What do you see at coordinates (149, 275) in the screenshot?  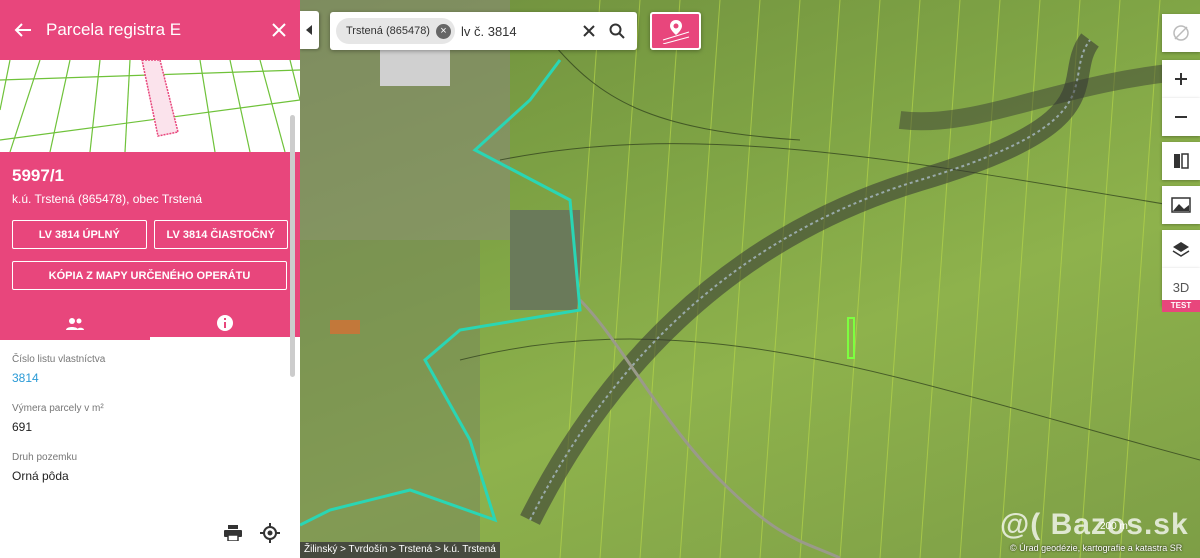 I see `map-copy-button: KÓPIA Z MAPY URČENÉHO OPERÁTU` at bounding box center [149, 275].